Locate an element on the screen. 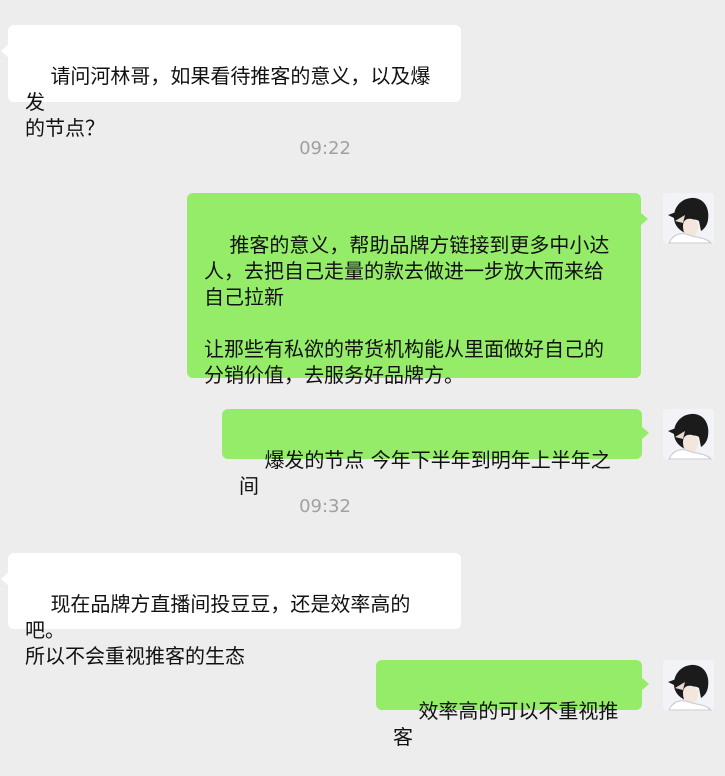 The width and height of the screenshot is (725, 776). incoming-message-bubble: 现在品牌方直播间投豆豆，还是效率高的吧。 所以不会重视推客的生态 is located at coordinates (231, 610).